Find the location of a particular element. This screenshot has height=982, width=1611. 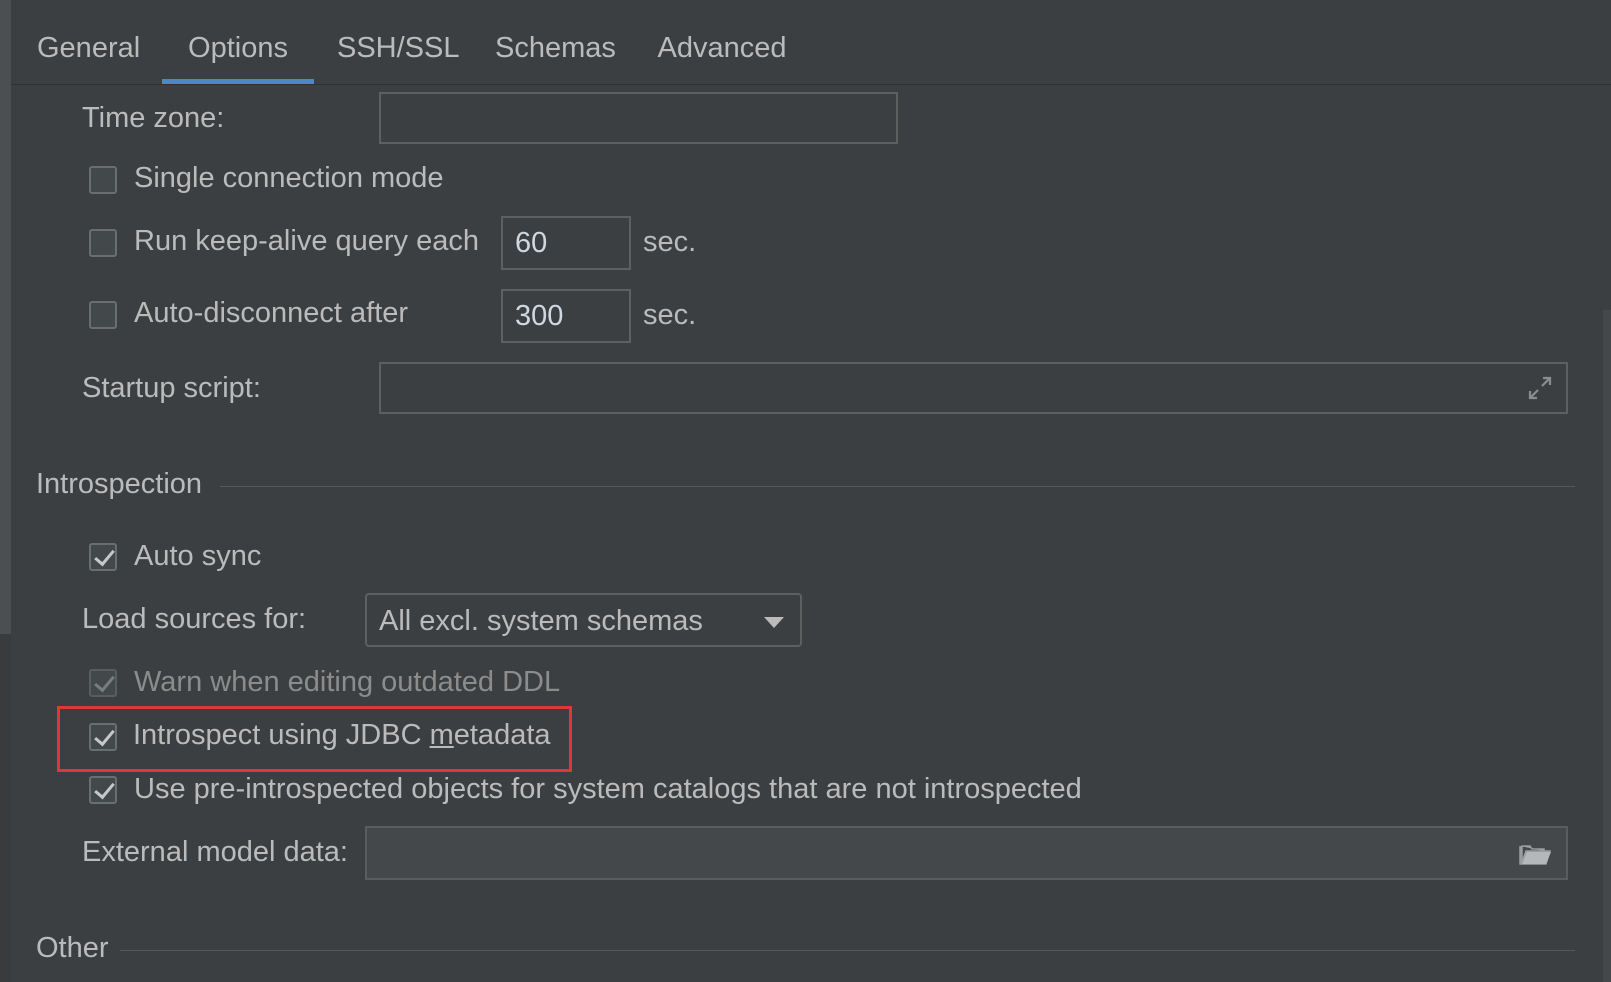

chevron-down-icon is located at coordinates (774, 622).